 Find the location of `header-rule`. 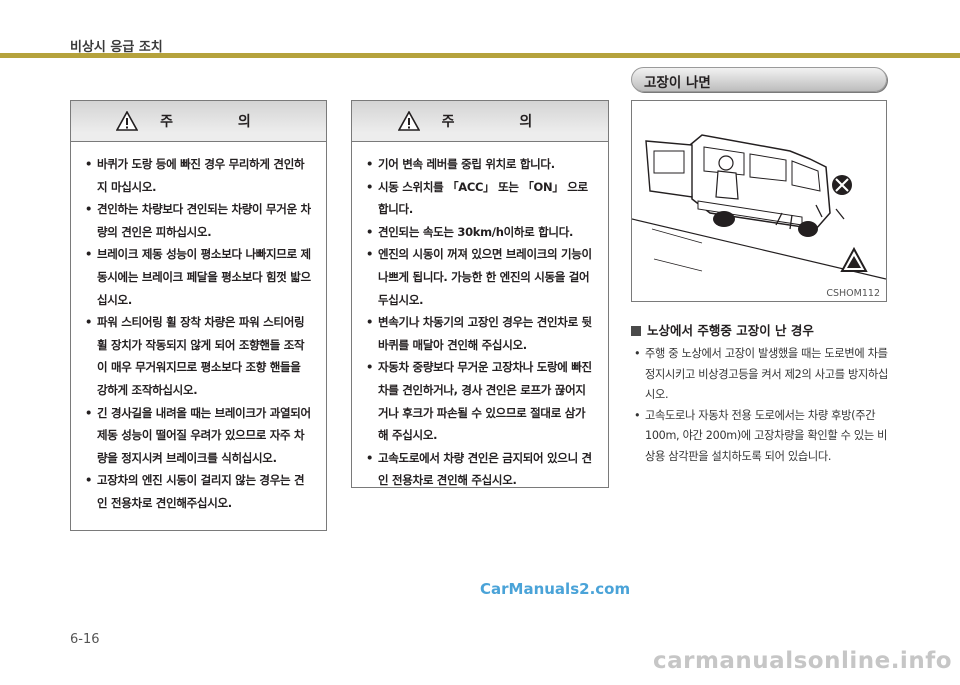

header-rule is located at coordinates (480, 55).